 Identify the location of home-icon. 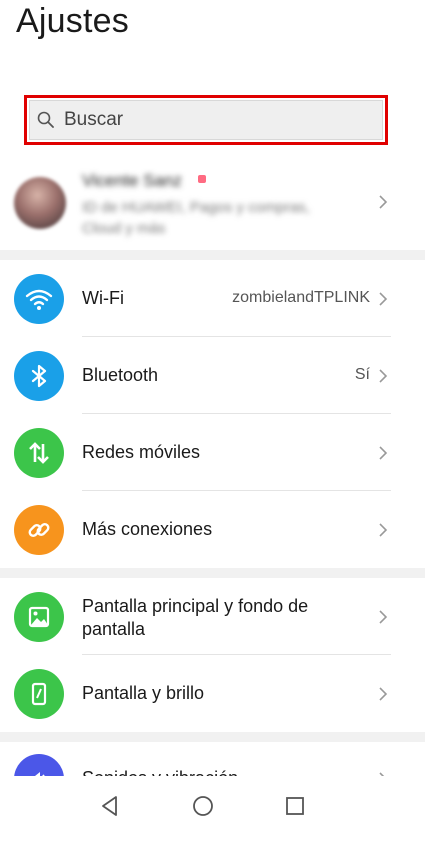
(203, 806).